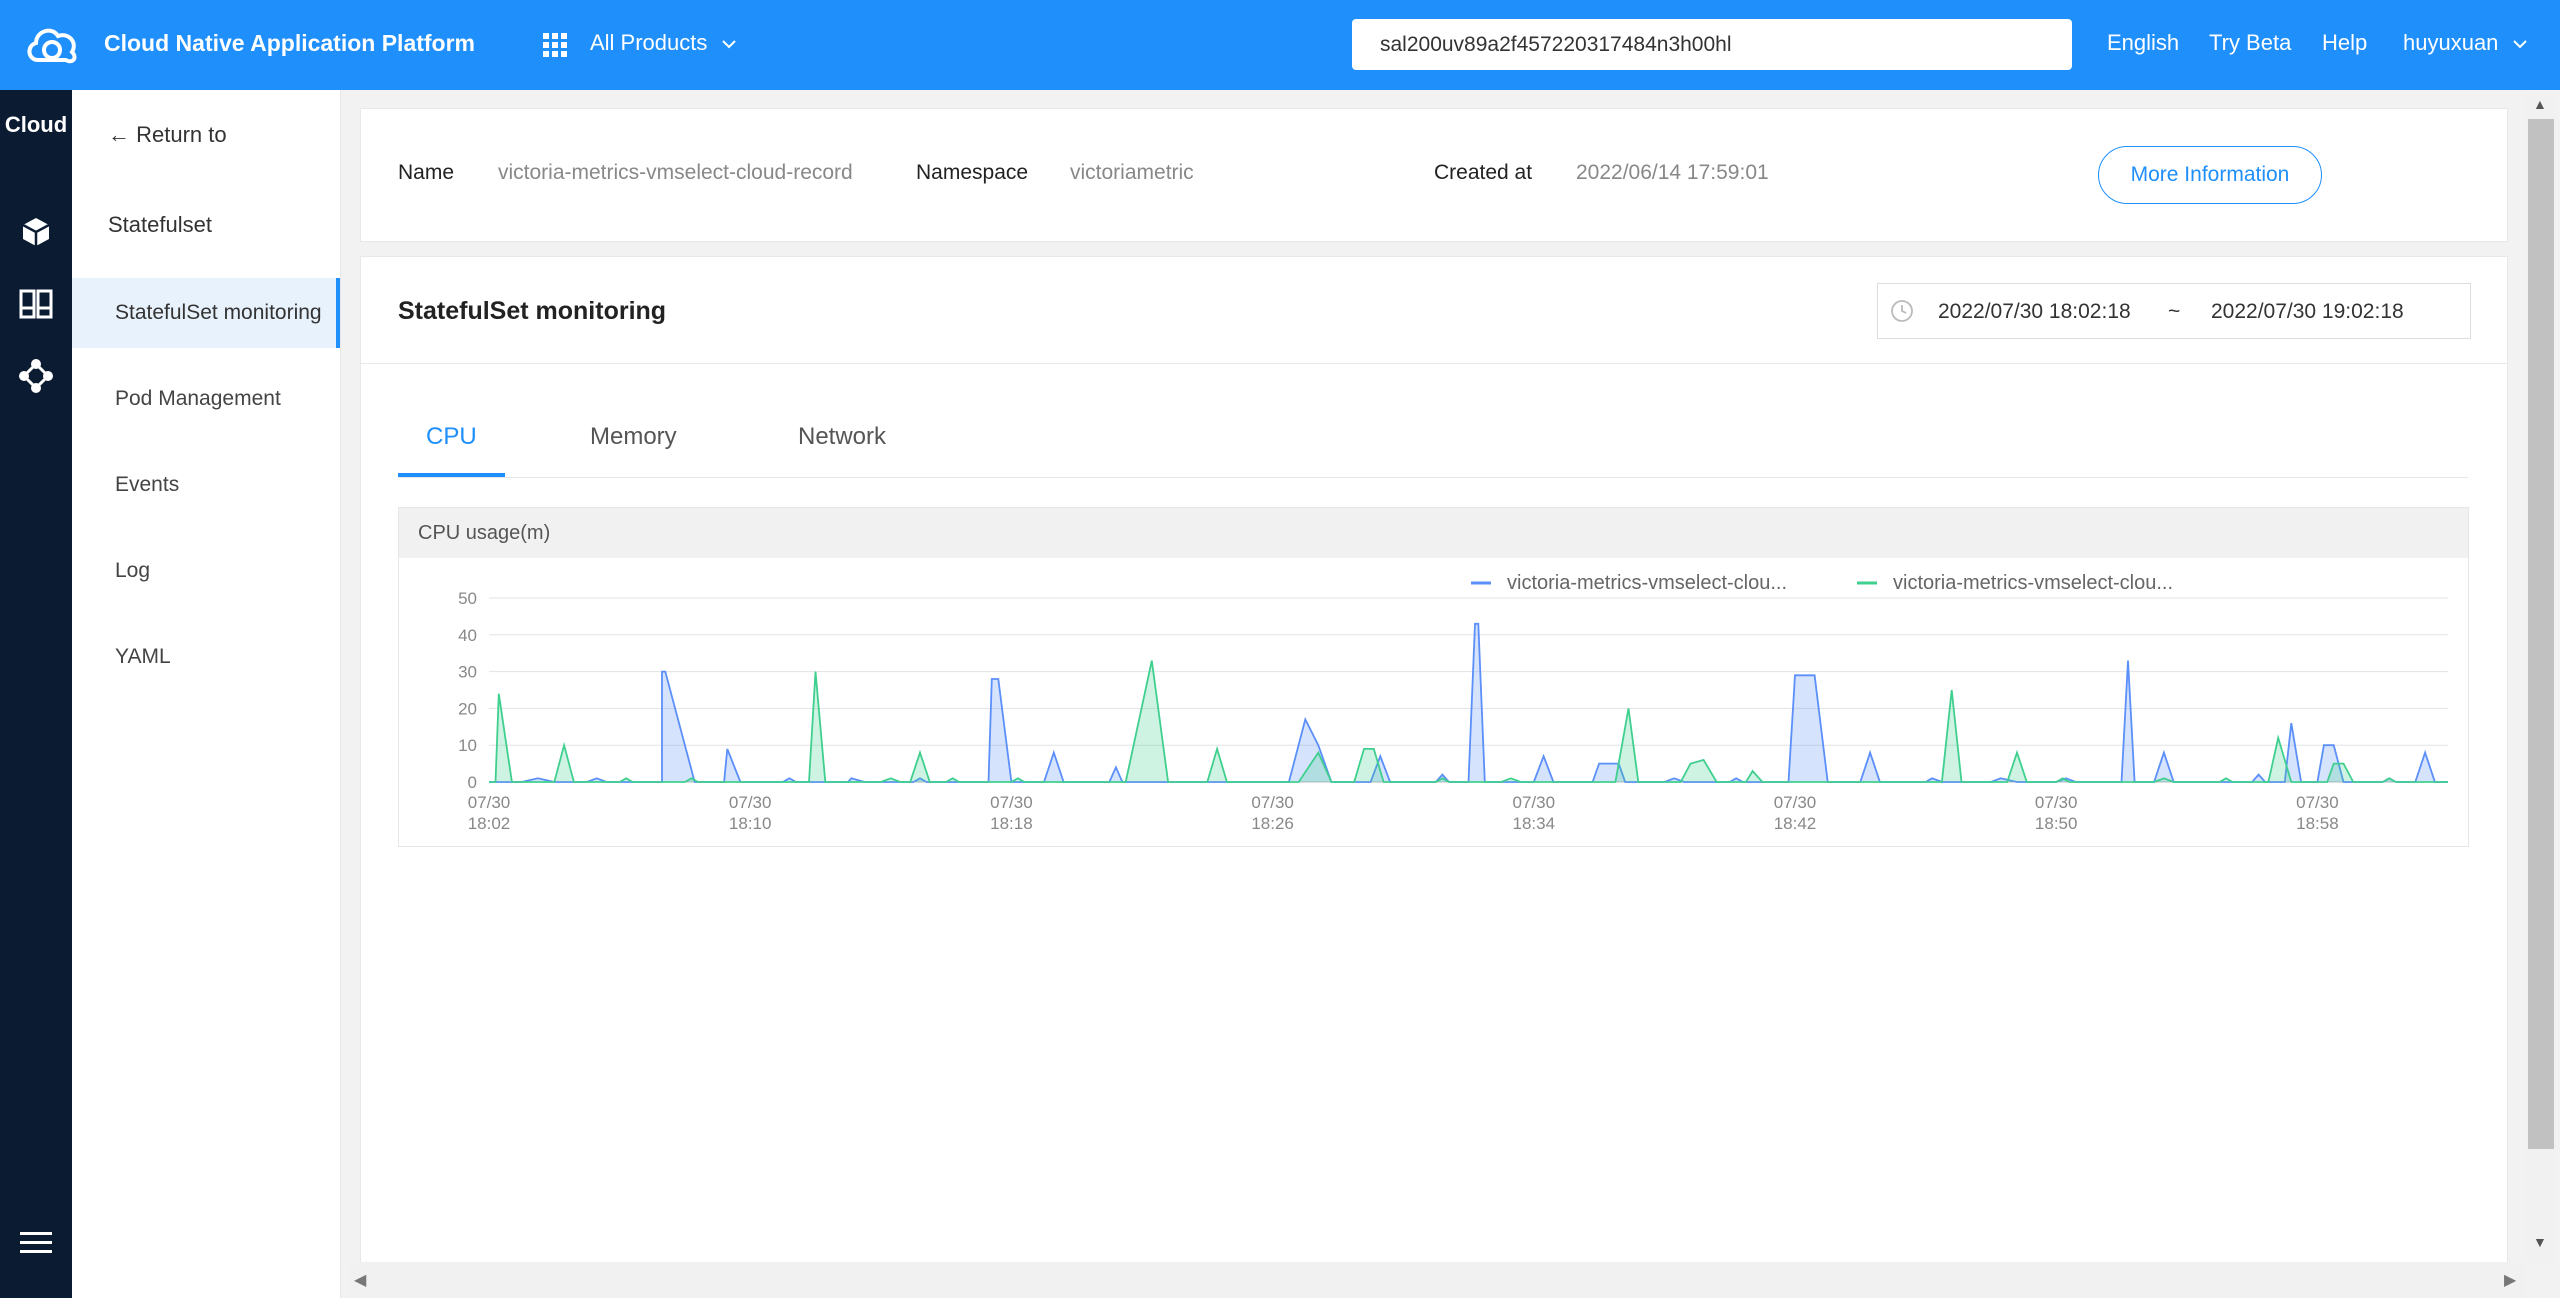  Describe the element at coordinates (36, 124) in the screenshot. I see `rail-title: Cloud` at that location.